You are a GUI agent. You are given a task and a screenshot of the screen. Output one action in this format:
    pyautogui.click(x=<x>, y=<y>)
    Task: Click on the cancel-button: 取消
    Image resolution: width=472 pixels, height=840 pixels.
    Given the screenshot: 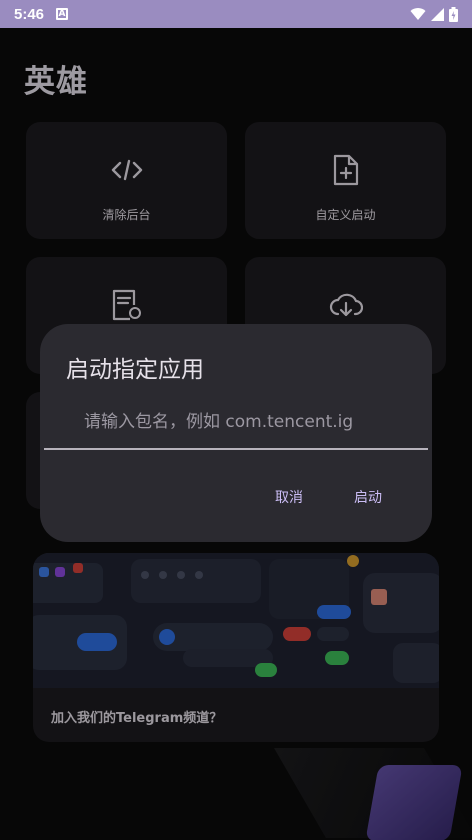 What is the action you would take?
    pyautogui.click(x=289, y=497)
    